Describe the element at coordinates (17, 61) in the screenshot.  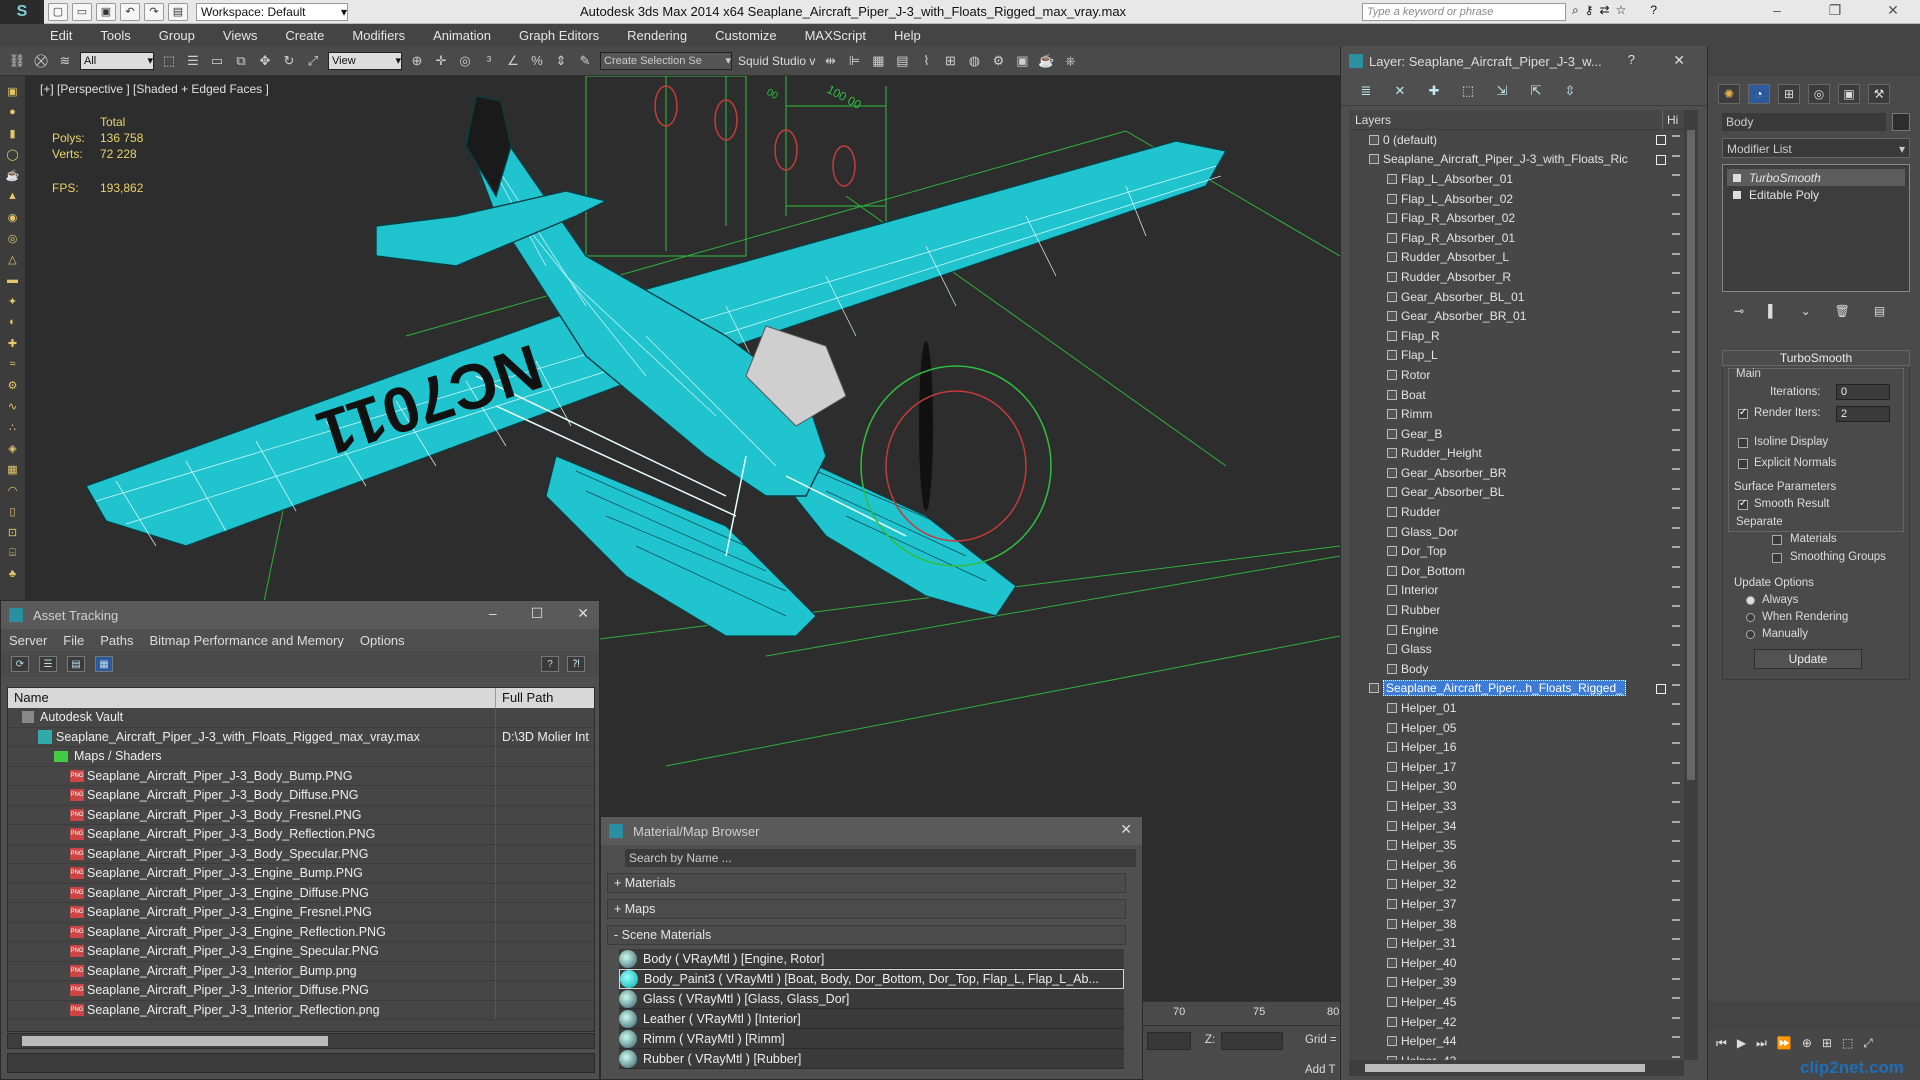
I see `link-icon: ⛓` at that location.